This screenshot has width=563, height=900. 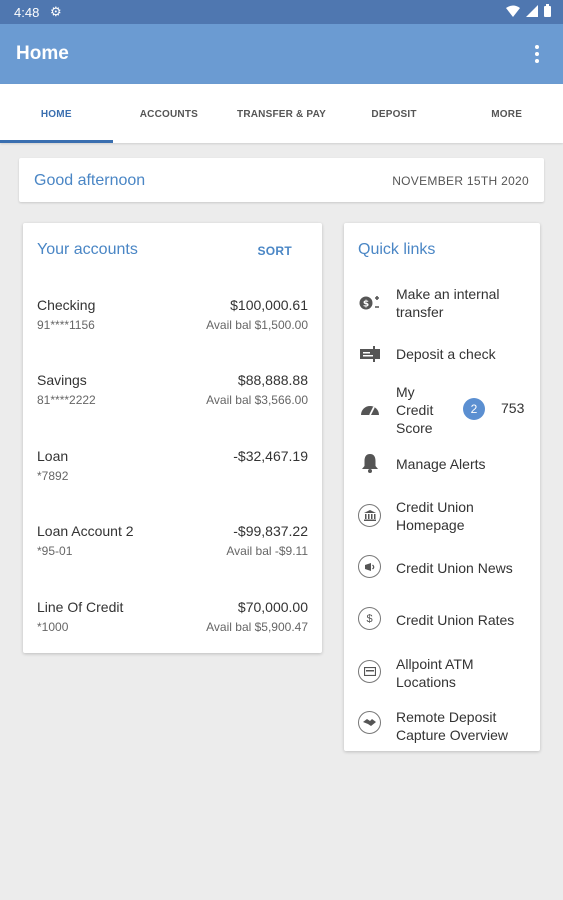 What do you see at coordinates (281, 12) in the screenshot?
I see `status-bar: 4:48 ⚙` at bounding box center [281, 12].